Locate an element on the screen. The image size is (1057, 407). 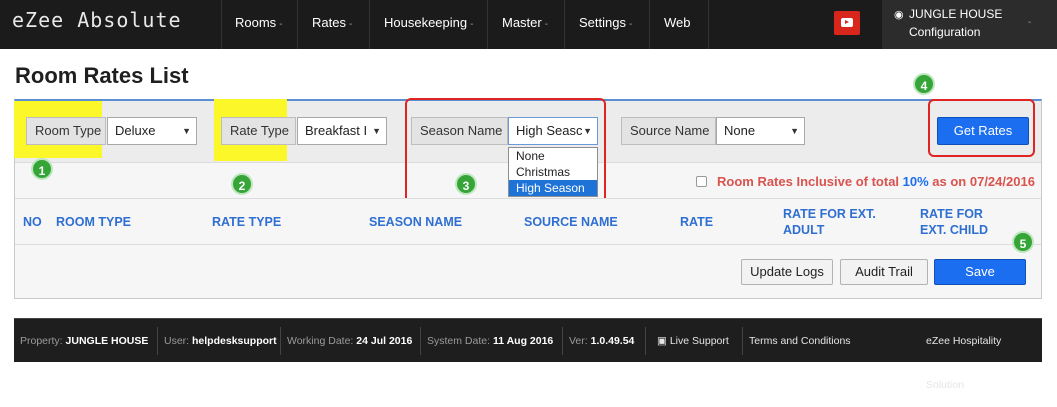
season-option-high-season: High Season is located at coordinates (553, 188).